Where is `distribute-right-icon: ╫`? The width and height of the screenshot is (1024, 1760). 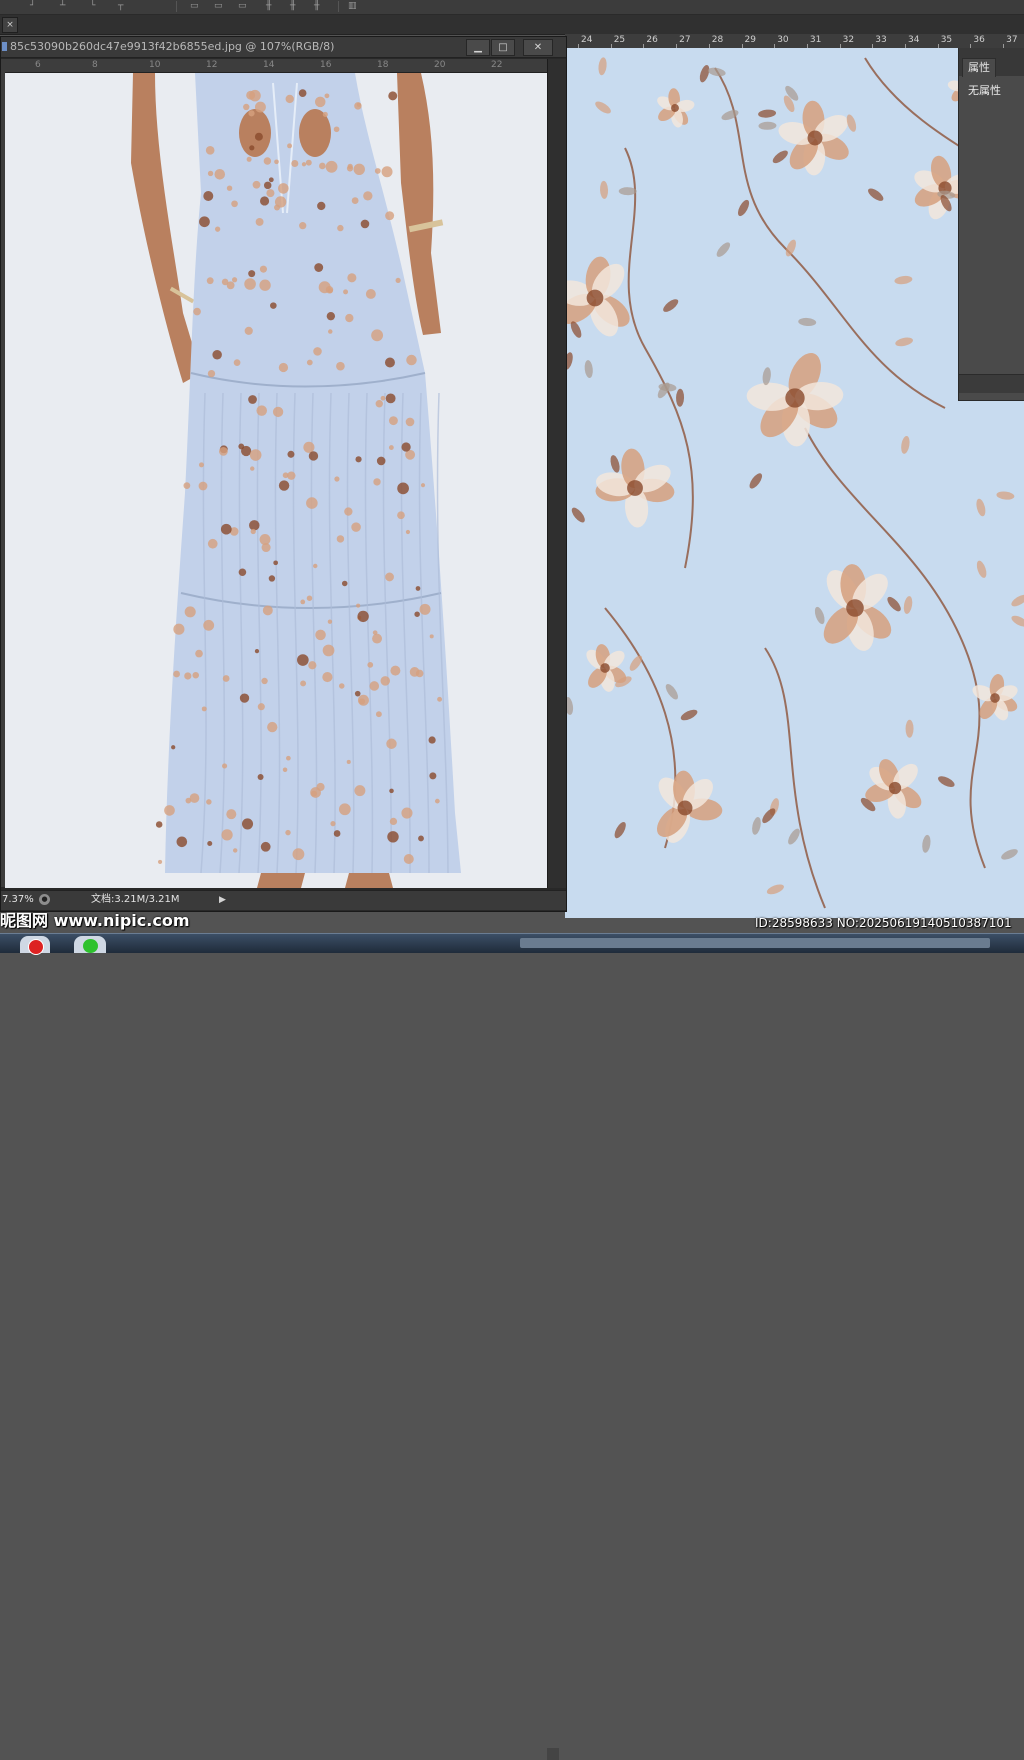 distribute-right-icon: ╫ is located at coordinates (316, 6).